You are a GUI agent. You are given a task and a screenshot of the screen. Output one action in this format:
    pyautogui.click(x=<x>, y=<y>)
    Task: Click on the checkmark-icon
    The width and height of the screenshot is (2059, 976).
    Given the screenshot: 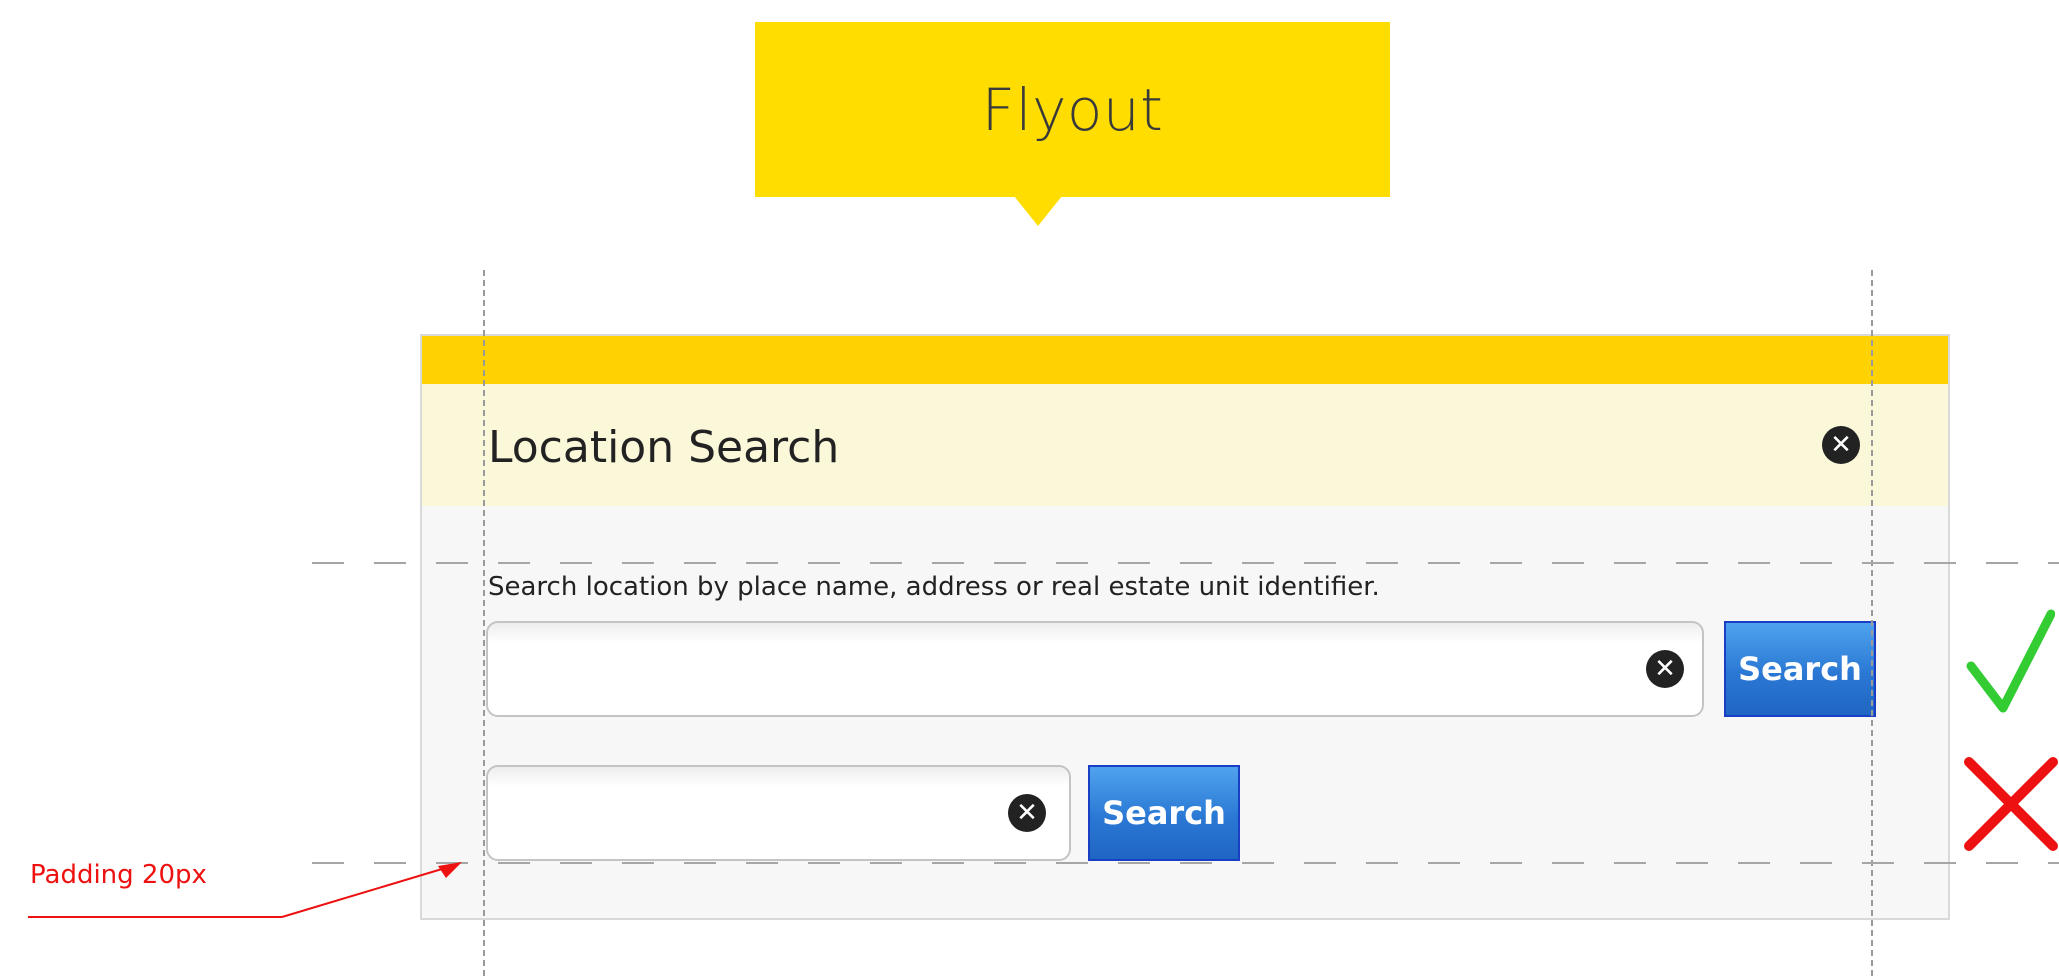 What is the action you would take?
    pyautogui.click(x=2010, y=661)
    